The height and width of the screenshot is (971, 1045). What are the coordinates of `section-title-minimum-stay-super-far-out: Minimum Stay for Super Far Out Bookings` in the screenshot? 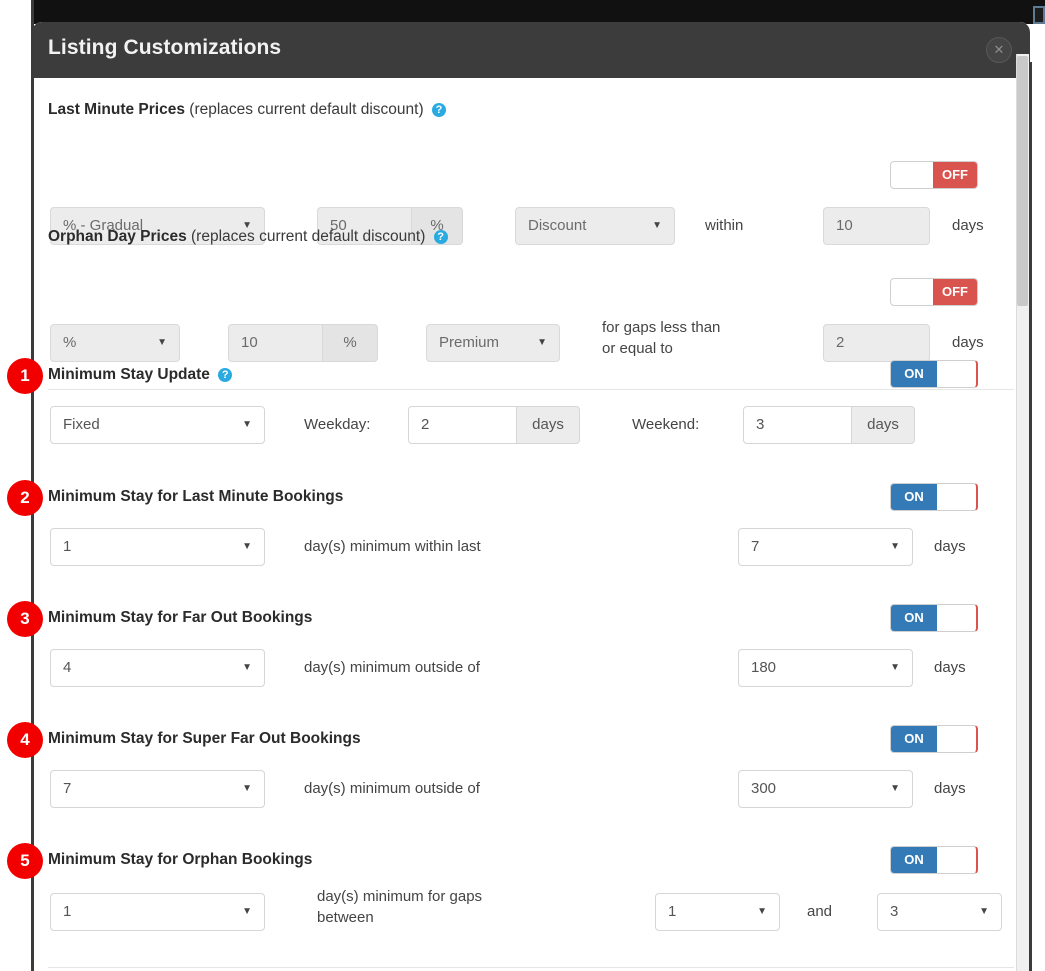 It's located at (204, 738).